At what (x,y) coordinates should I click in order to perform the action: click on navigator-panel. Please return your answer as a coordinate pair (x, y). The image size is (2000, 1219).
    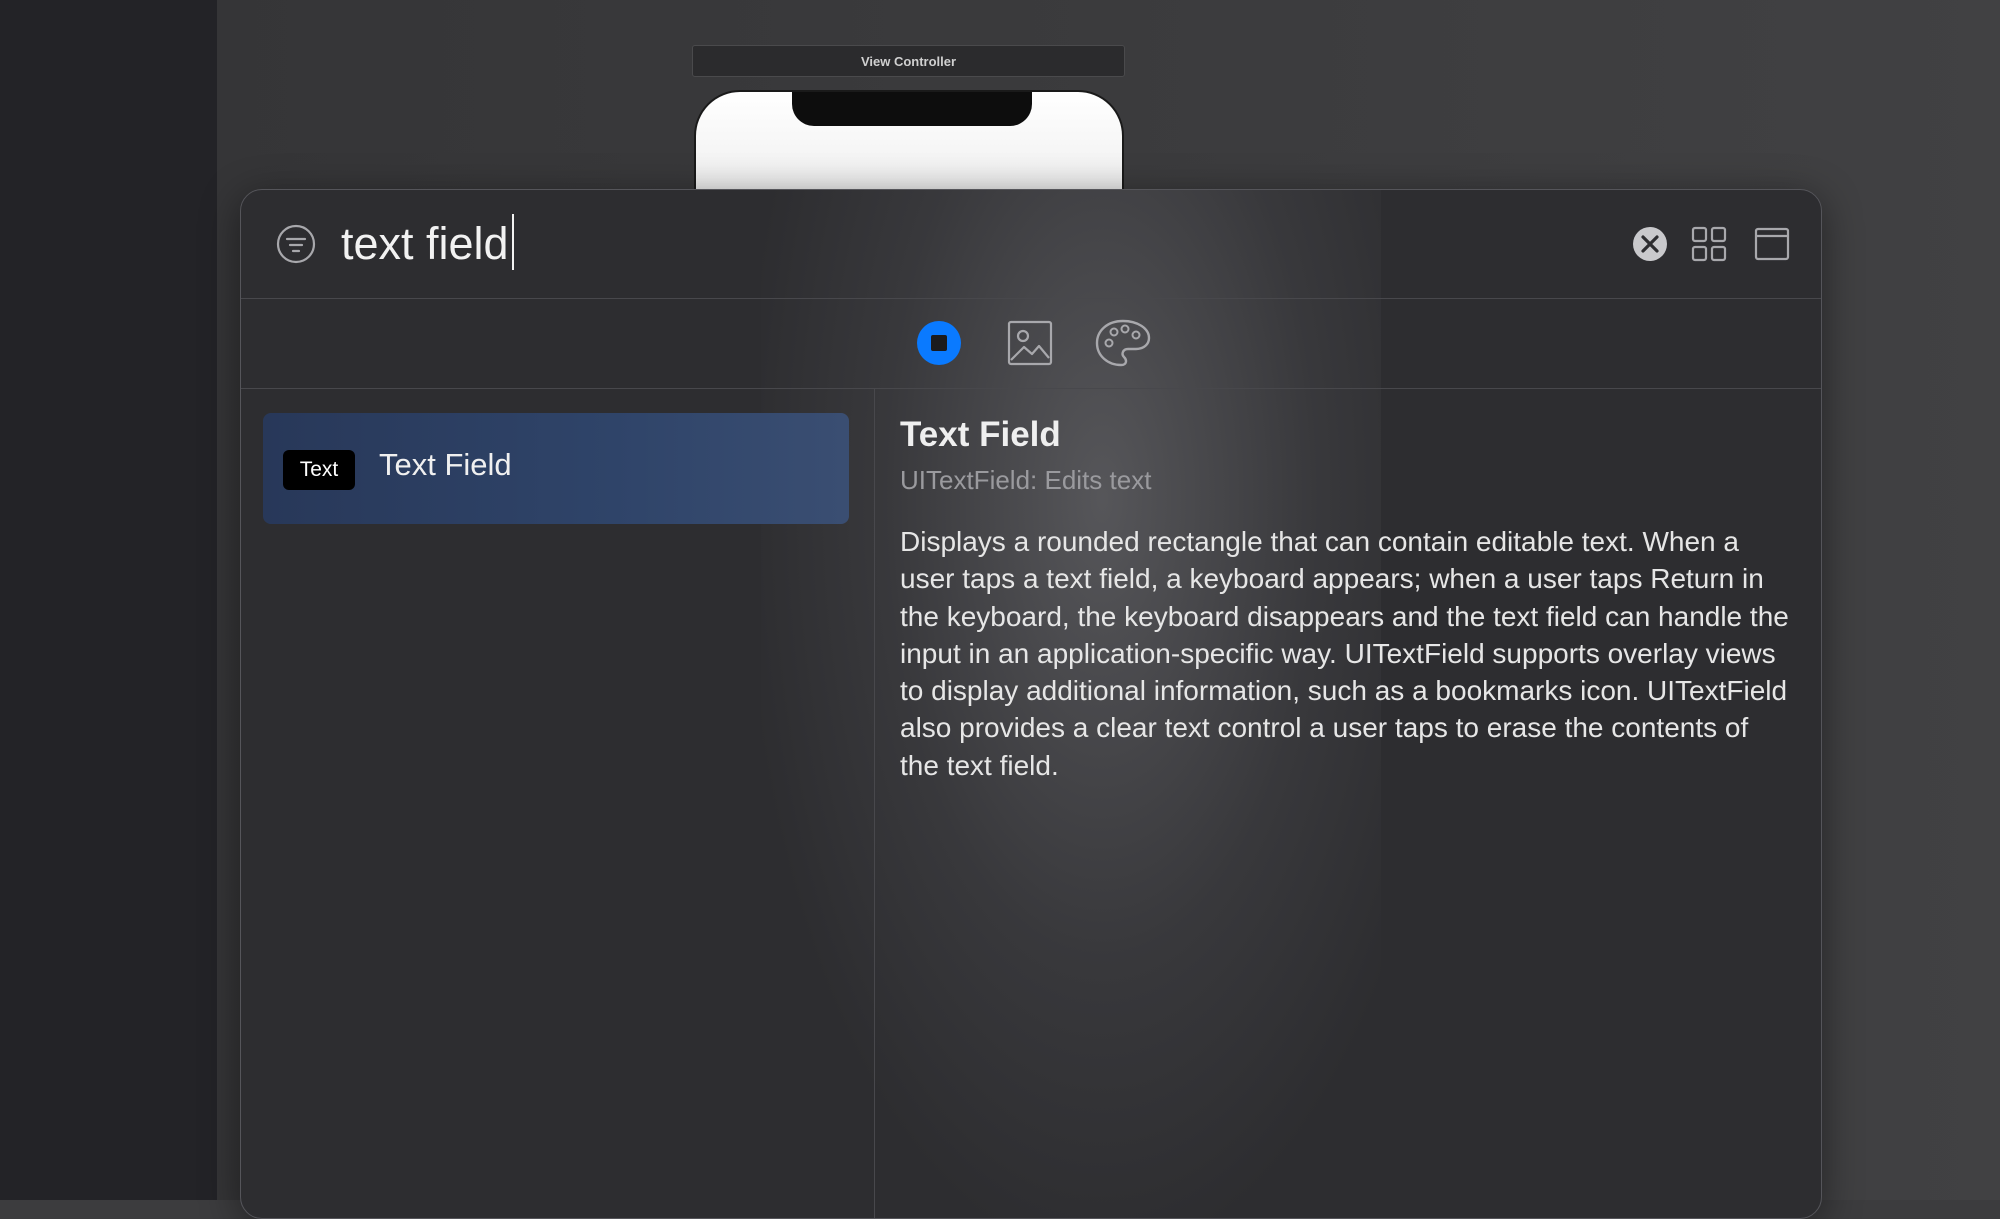
    Looking at the image, I should click on (108, 600).